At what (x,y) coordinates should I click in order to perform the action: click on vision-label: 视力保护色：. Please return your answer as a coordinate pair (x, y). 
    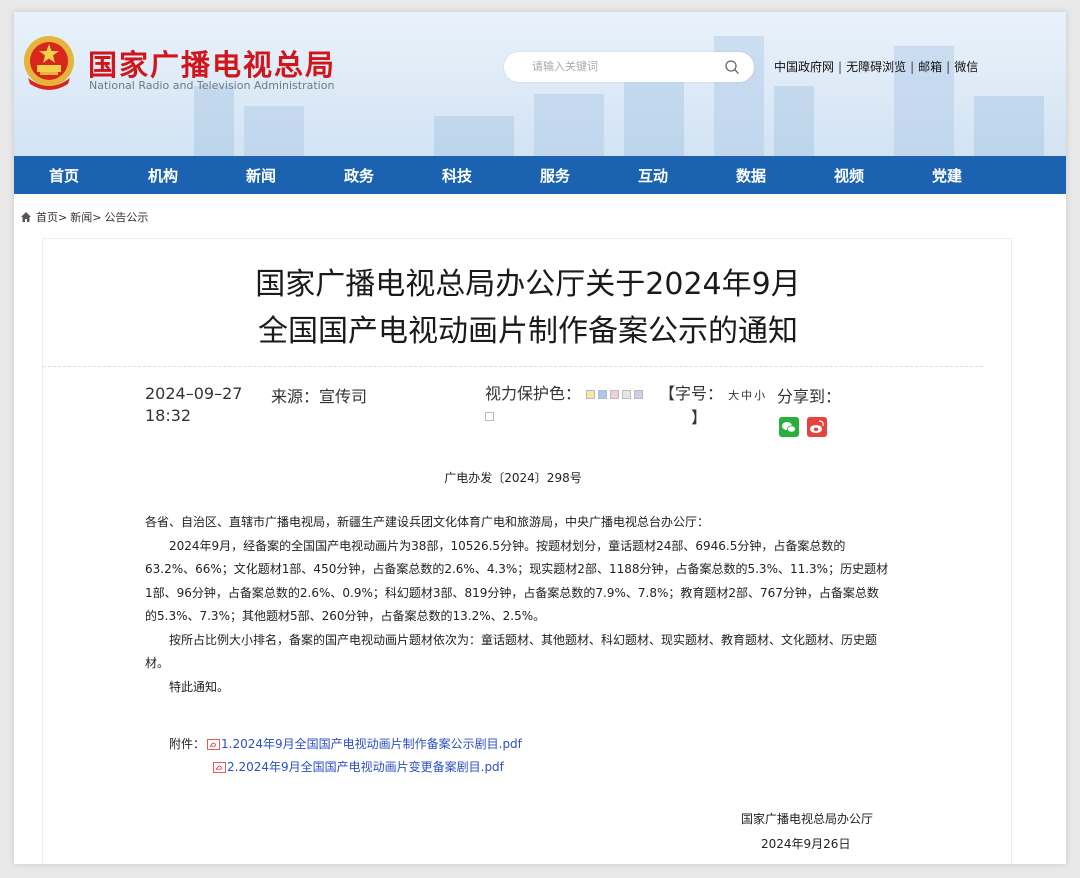
    Looking at the image, I should click on (533, 393).